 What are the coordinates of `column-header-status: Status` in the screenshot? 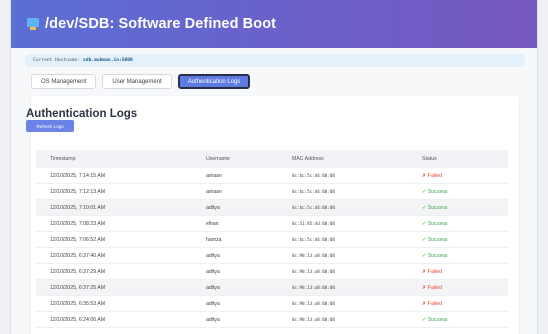 It's located at (429, 159).